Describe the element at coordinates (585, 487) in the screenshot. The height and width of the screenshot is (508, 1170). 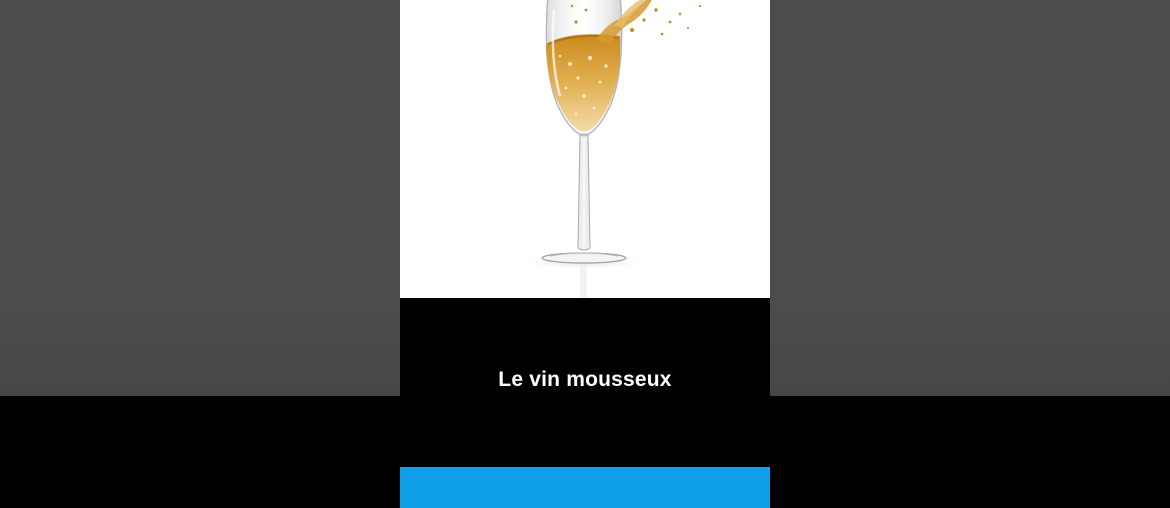
I see `action-bar-button` at that location.